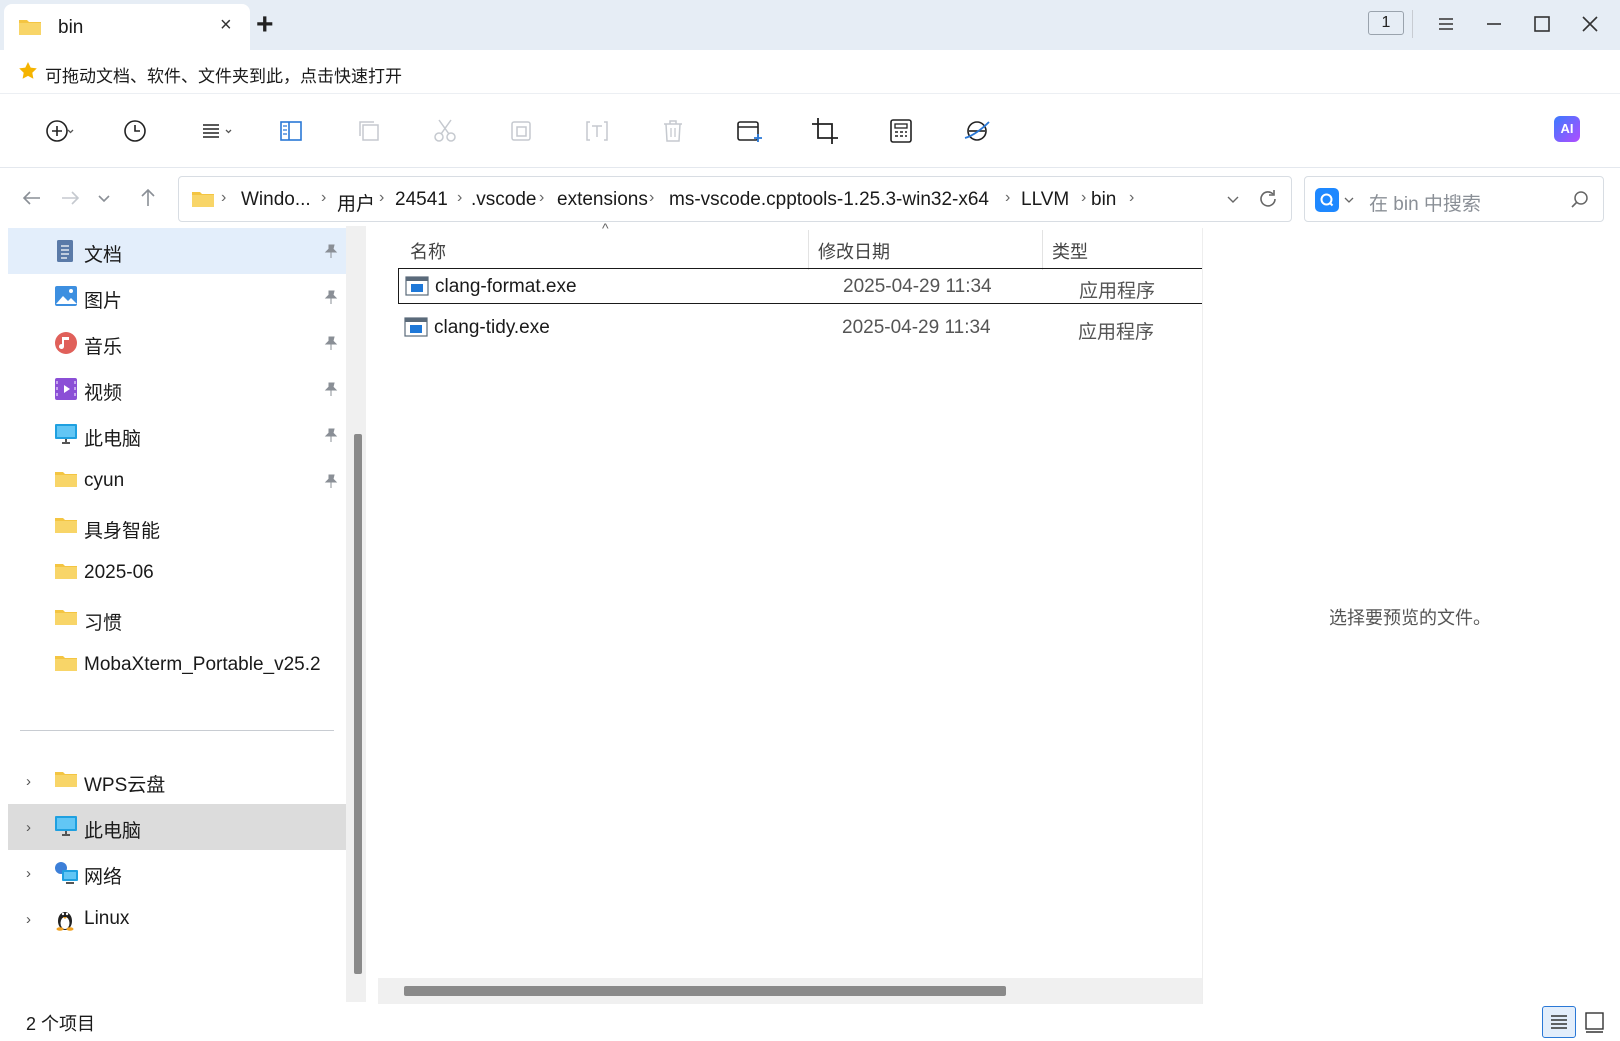  Describe the element at coordinates (103, 623) in the screenshot. I see `sidebar-item-label: 习惯` at that location.